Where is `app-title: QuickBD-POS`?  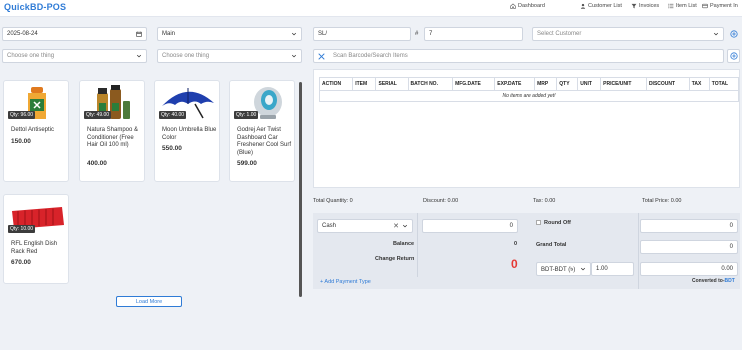
app-title: QuickBD-POS is located at coordinates (35, 7).